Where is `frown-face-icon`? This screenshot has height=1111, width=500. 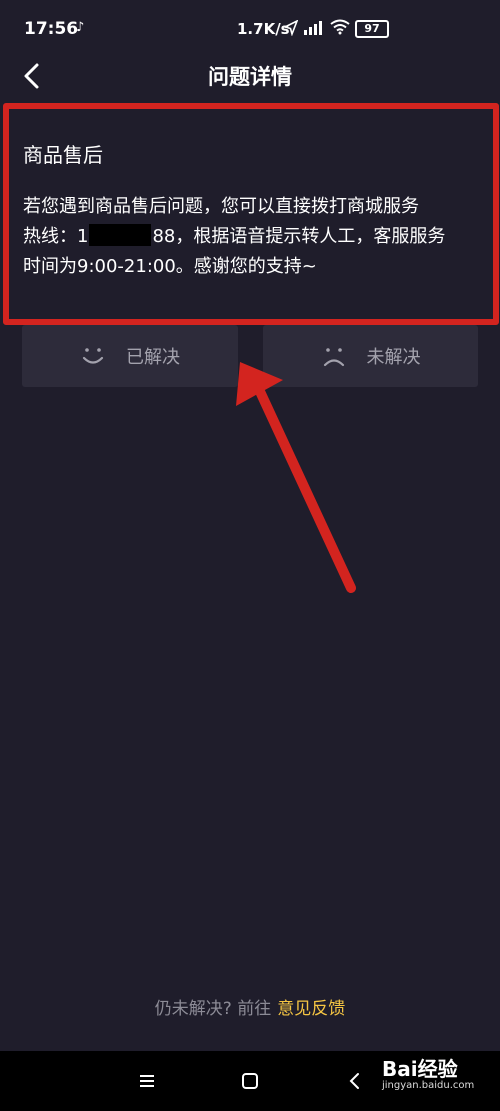 frown-face-icon is located at coordinates (333, 357).